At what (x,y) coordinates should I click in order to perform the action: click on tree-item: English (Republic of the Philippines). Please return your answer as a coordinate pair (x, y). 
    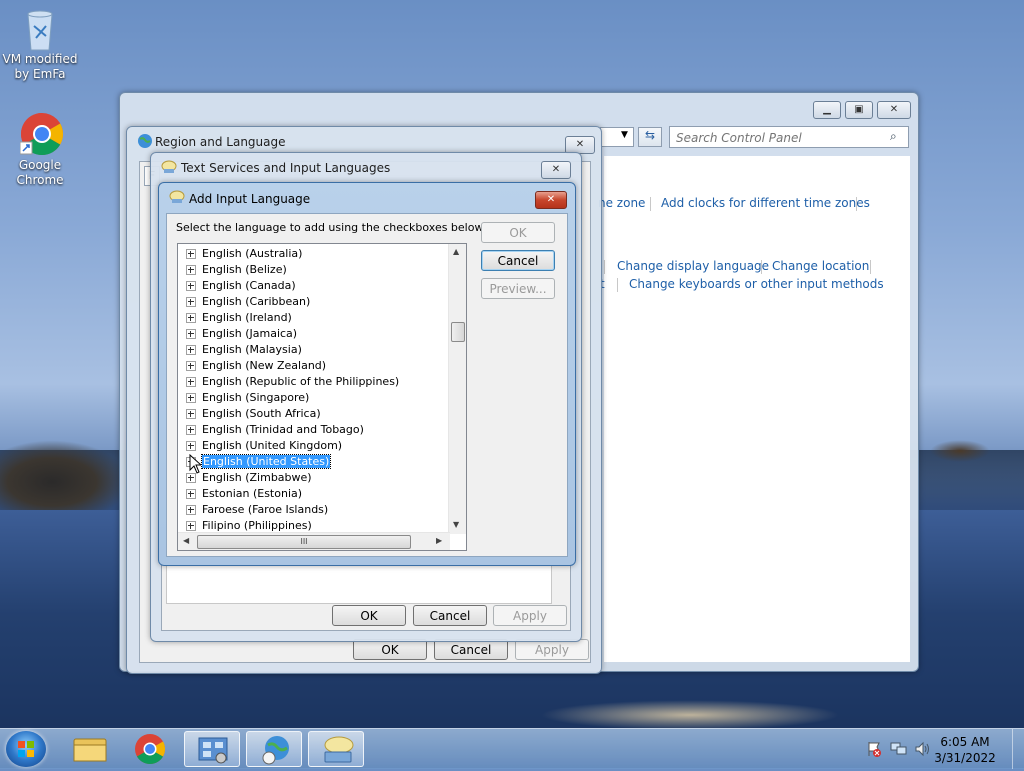
    Looking at the image, I should click on (292, 382).